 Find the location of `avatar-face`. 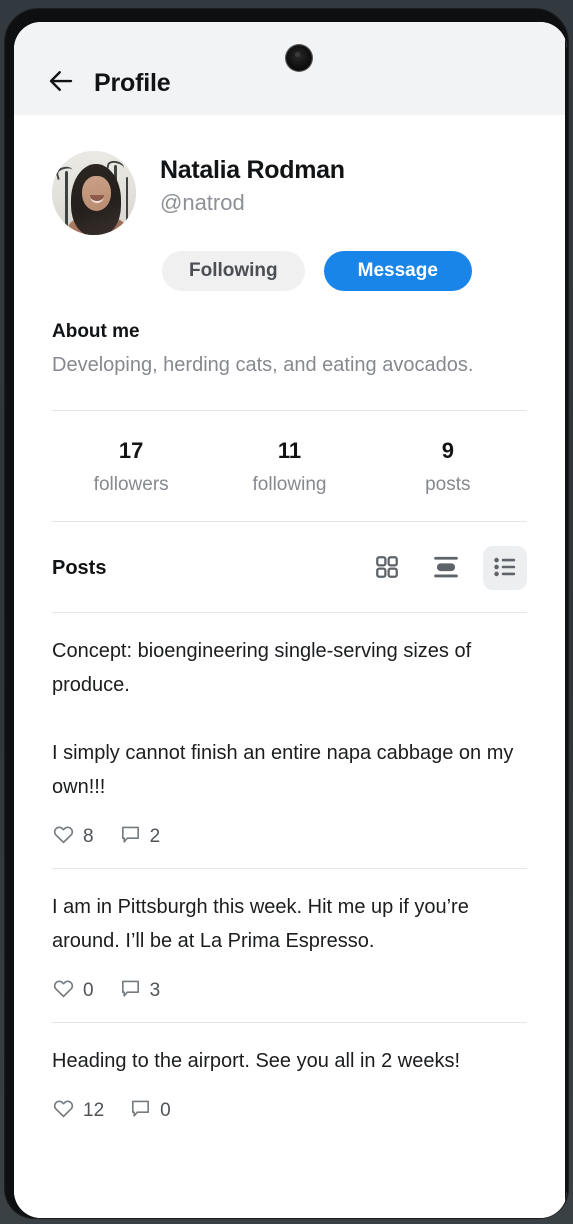

avatar-face is located at coordinates (96, 193).